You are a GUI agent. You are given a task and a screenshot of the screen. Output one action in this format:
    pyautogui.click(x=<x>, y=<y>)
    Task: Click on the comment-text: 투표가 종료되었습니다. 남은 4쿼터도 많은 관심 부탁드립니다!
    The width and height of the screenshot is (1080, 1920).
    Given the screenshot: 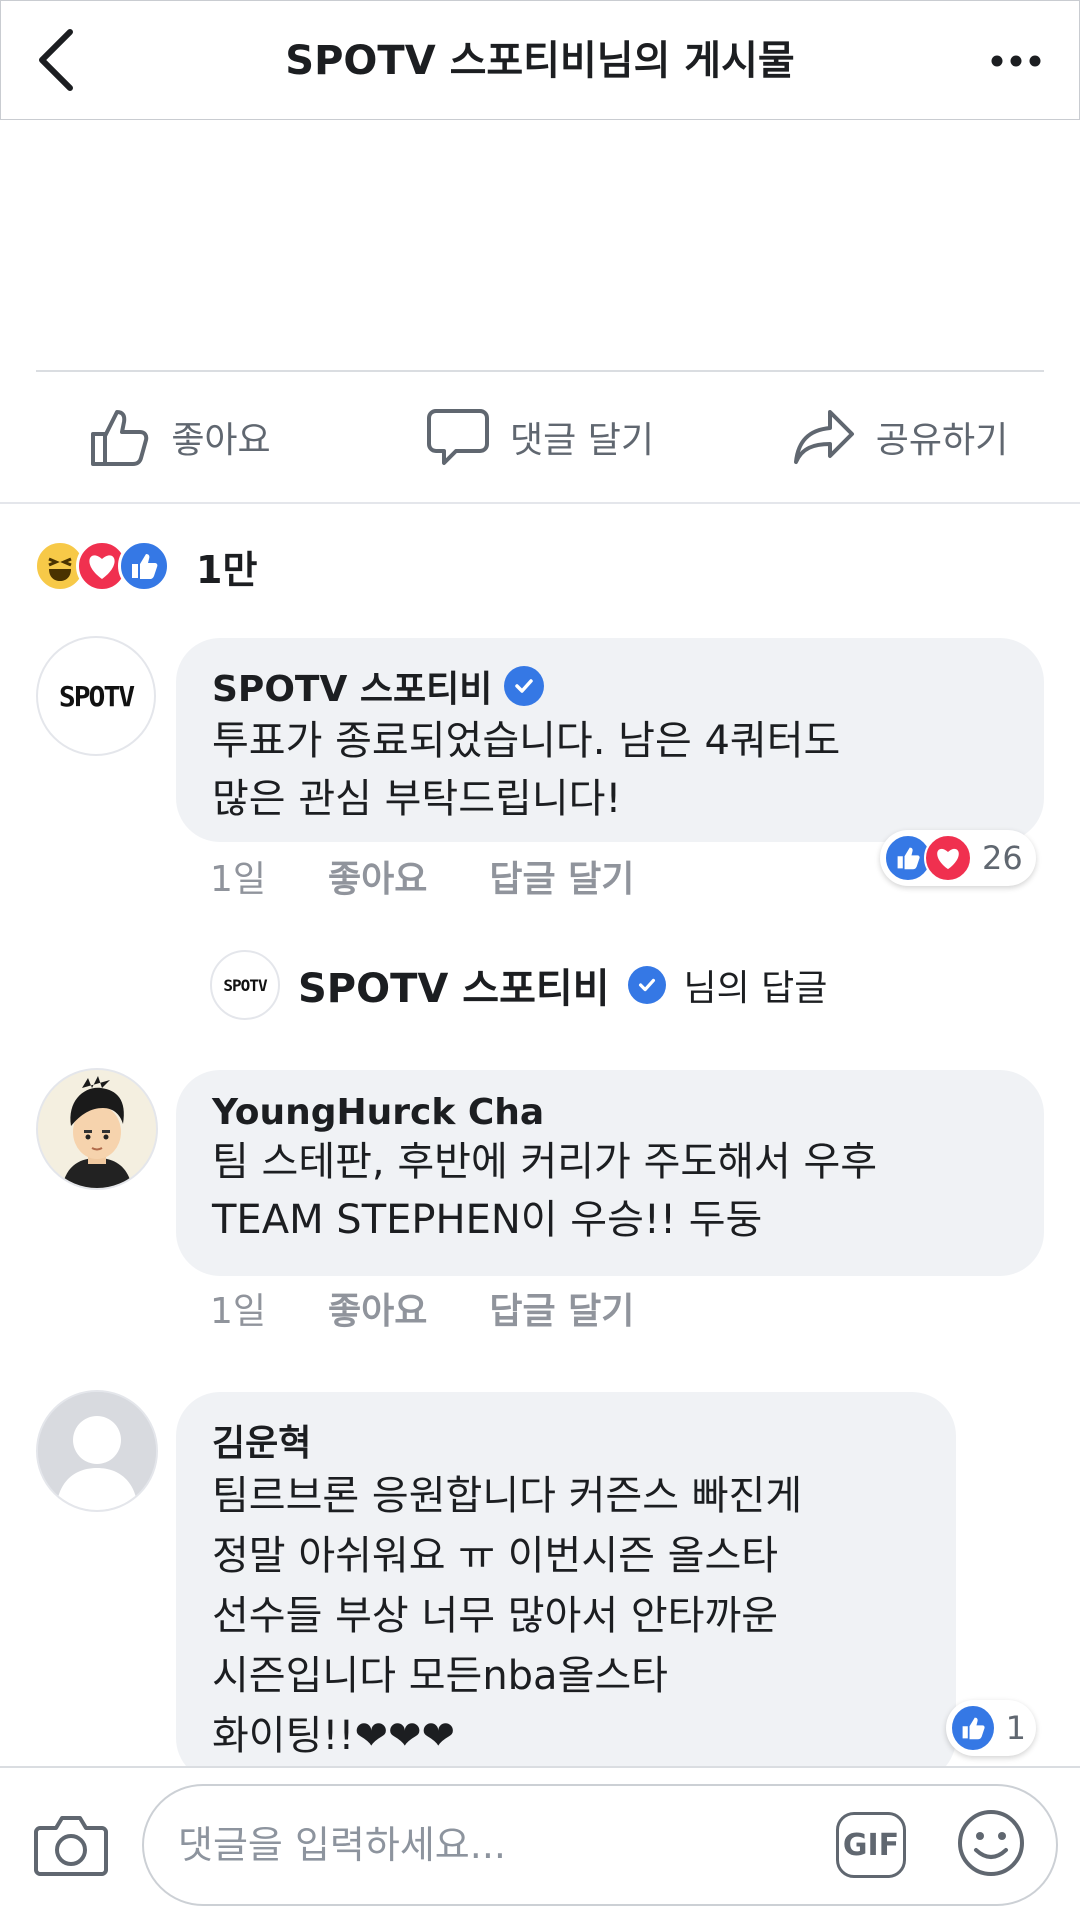 What is the action you would take?
    pyautogui.click(x=526, y=770)
    